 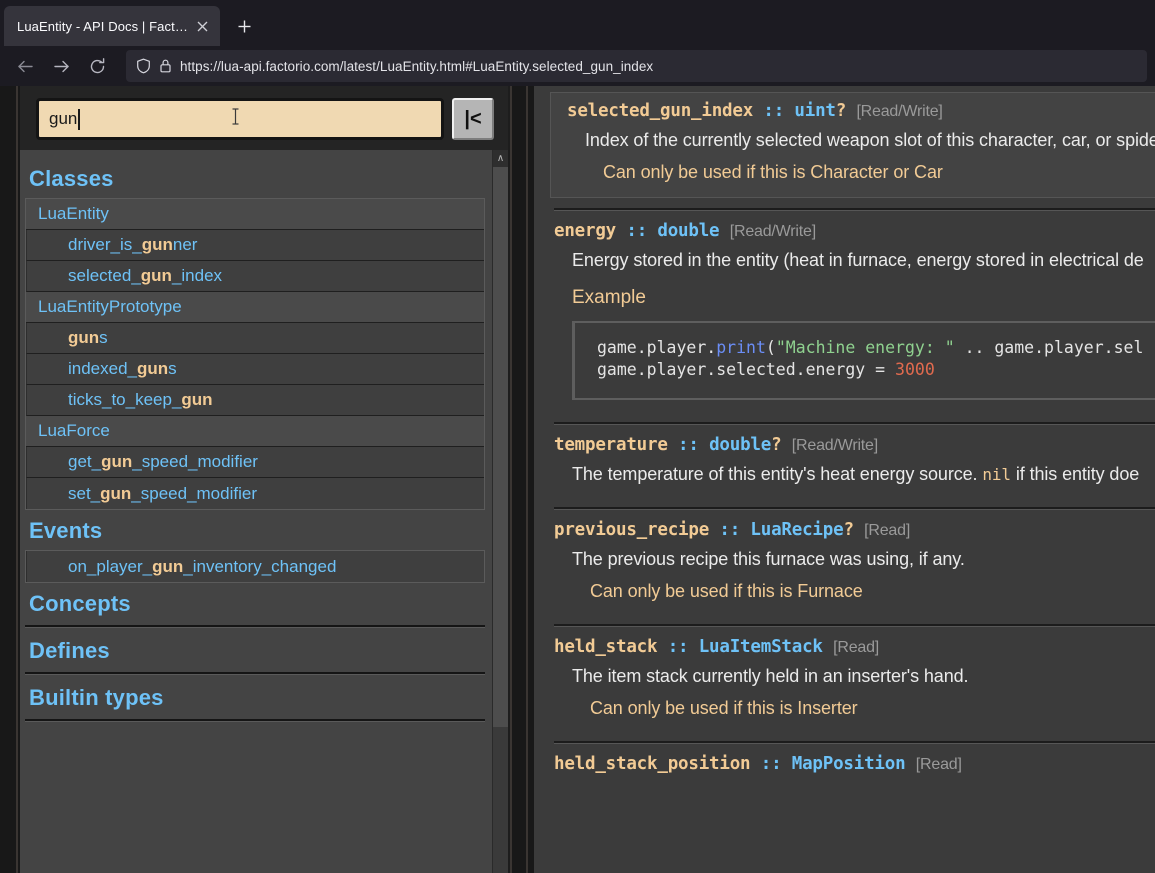 What do you see at coordinates (202, 26) in the screenshot?
I see `close-icon` at bounding box center [202, 26].